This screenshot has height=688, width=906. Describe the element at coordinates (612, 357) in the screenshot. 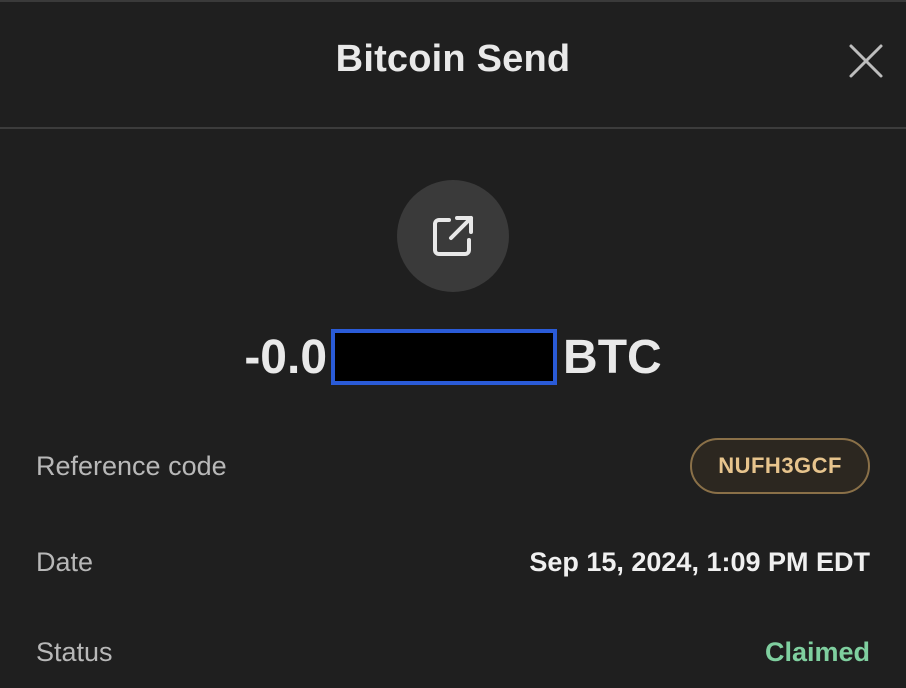

I see `amount-unit: BTC` at that location.